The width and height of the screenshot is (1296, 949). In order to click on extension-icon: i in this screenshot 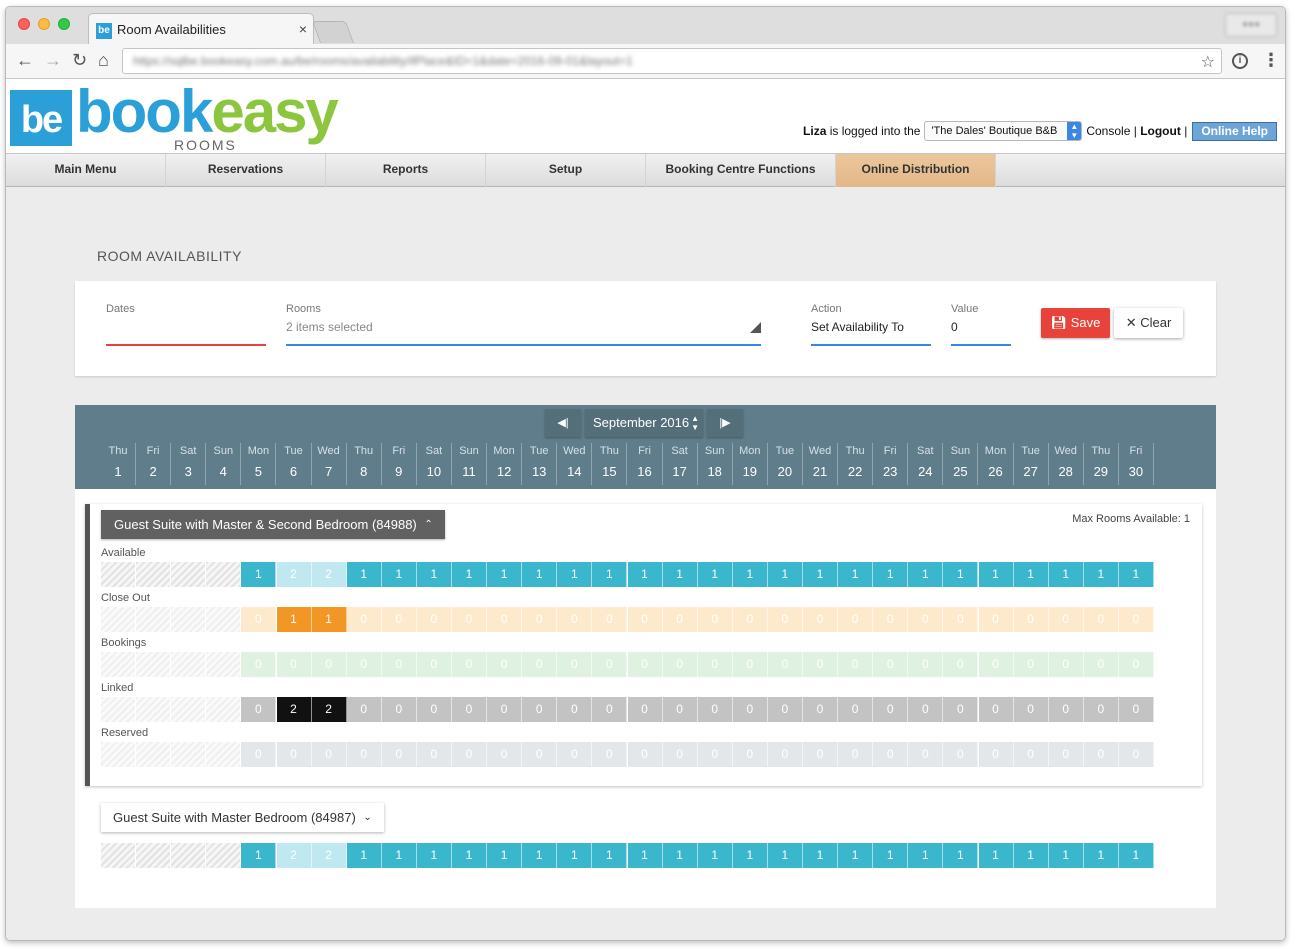, I will do `click(1240, 61)`.